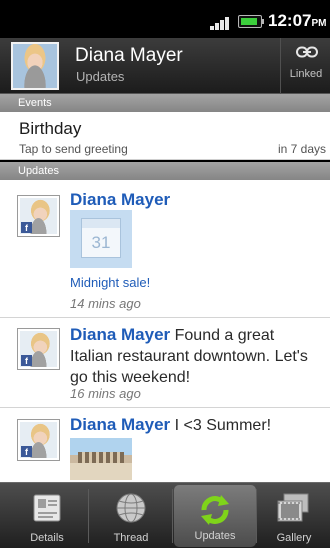 This screenshot has width=330, height=548. I want to click on contact-name: Diana Mayer, so click(129, 55).